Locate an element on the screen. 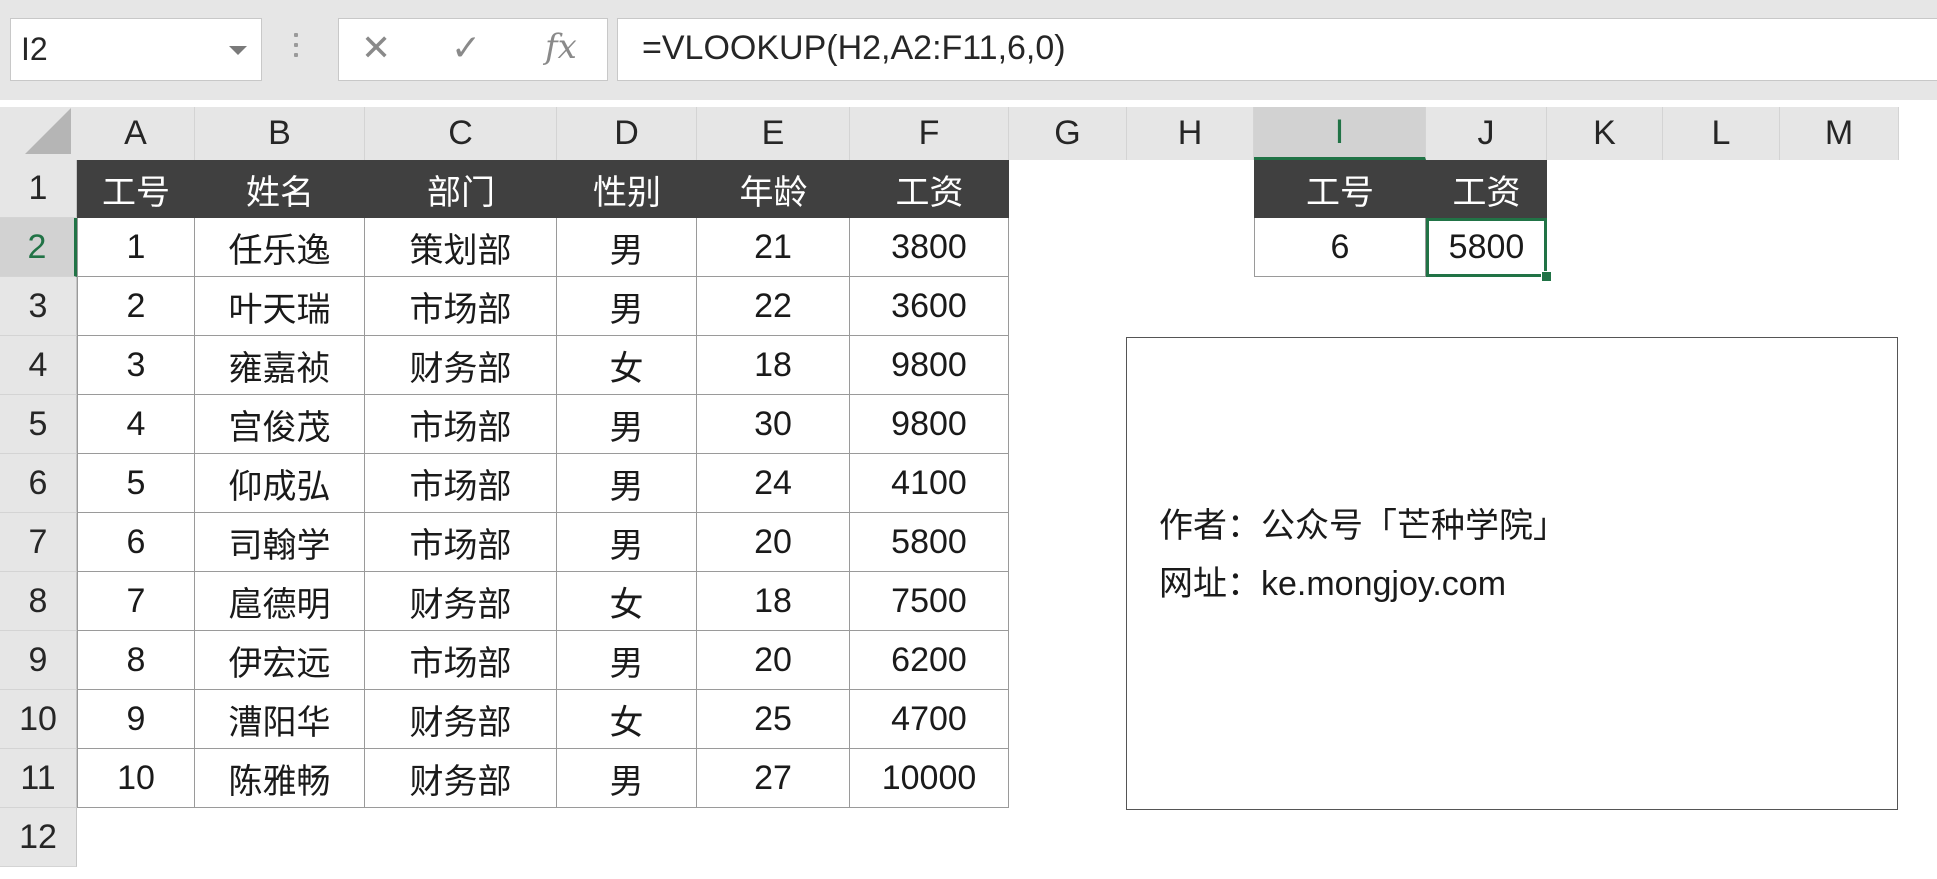 The width and height of the screenshot is (1937, 879). column-header-k: K is located at coordinates (1605, 133).